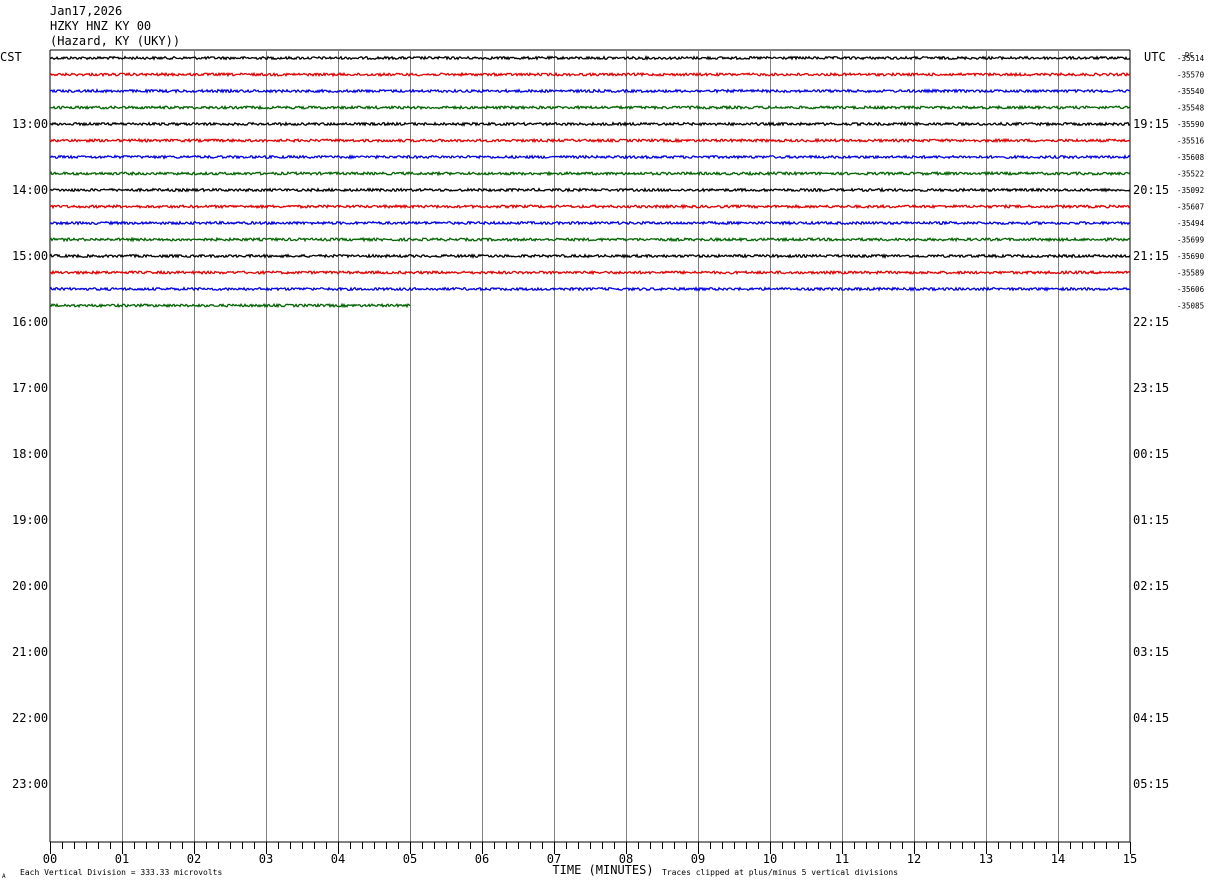 The width and height of the screenshot is (1210, 886). What do you see at coordinates (4, 876) in the screenshot?
I see `corner-mark: A` at bounding box center [4, 876].